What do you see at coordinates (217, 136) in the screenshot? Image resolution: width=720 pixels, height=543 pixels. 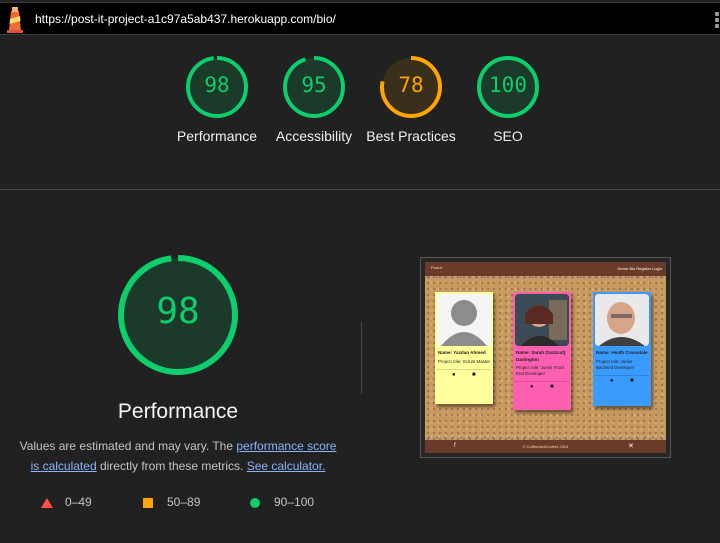 I see `score-label: Performance` at bounding box center [217, 136].